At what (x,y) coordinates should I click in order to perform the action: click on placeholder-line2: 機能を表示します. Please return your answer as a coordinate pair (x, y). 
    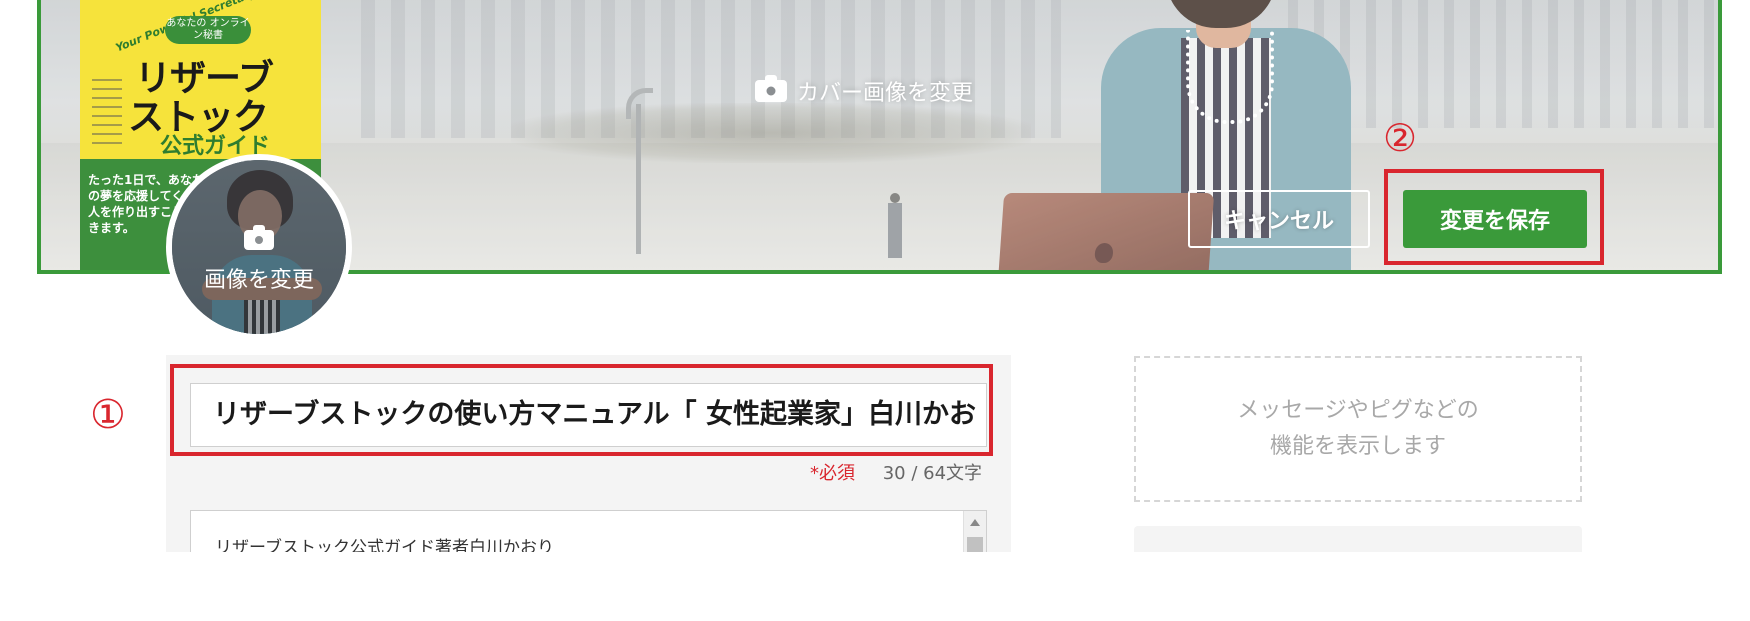
    Looking at the image, I should click on (1357, 446).